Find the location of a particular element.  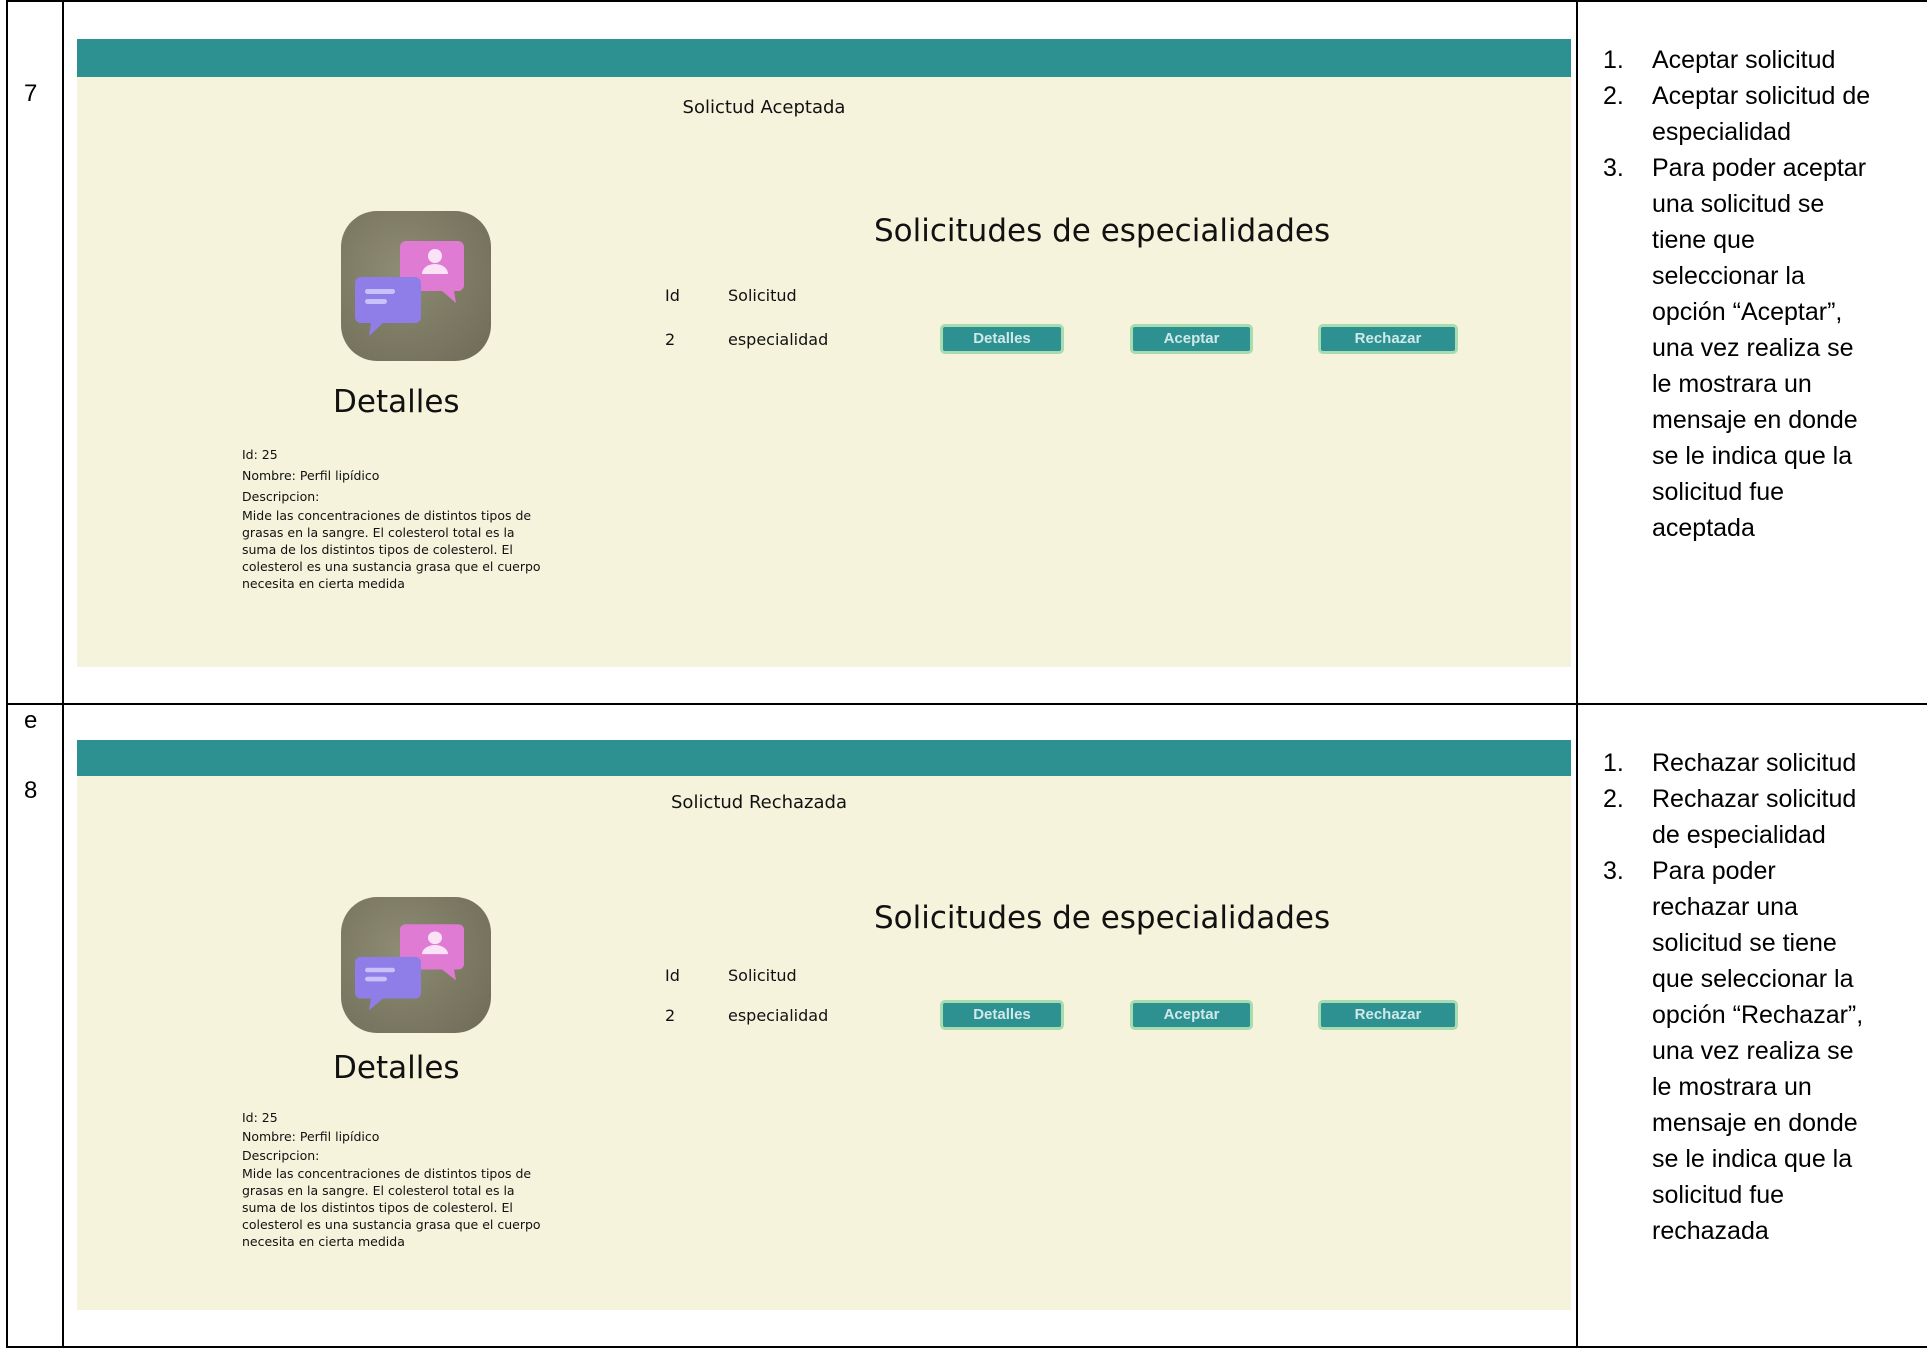

step-item: 2. Rechazar solicitud de especialidad is located at coordinates (1730, 817).